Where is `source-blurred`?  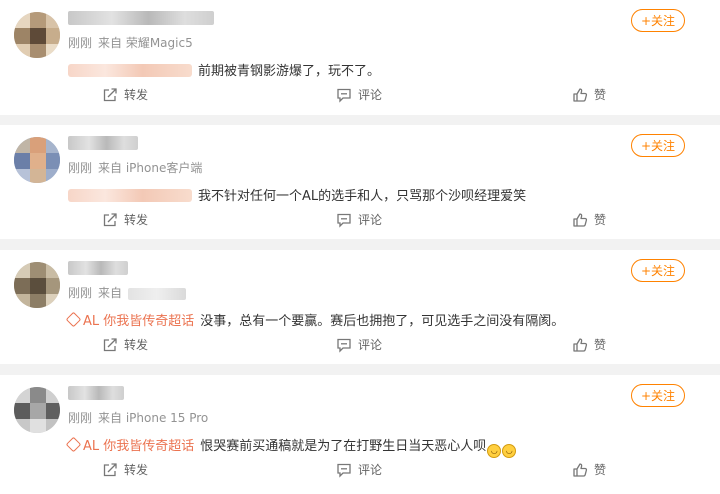
source-blurred is located at coordinates (157, 293).